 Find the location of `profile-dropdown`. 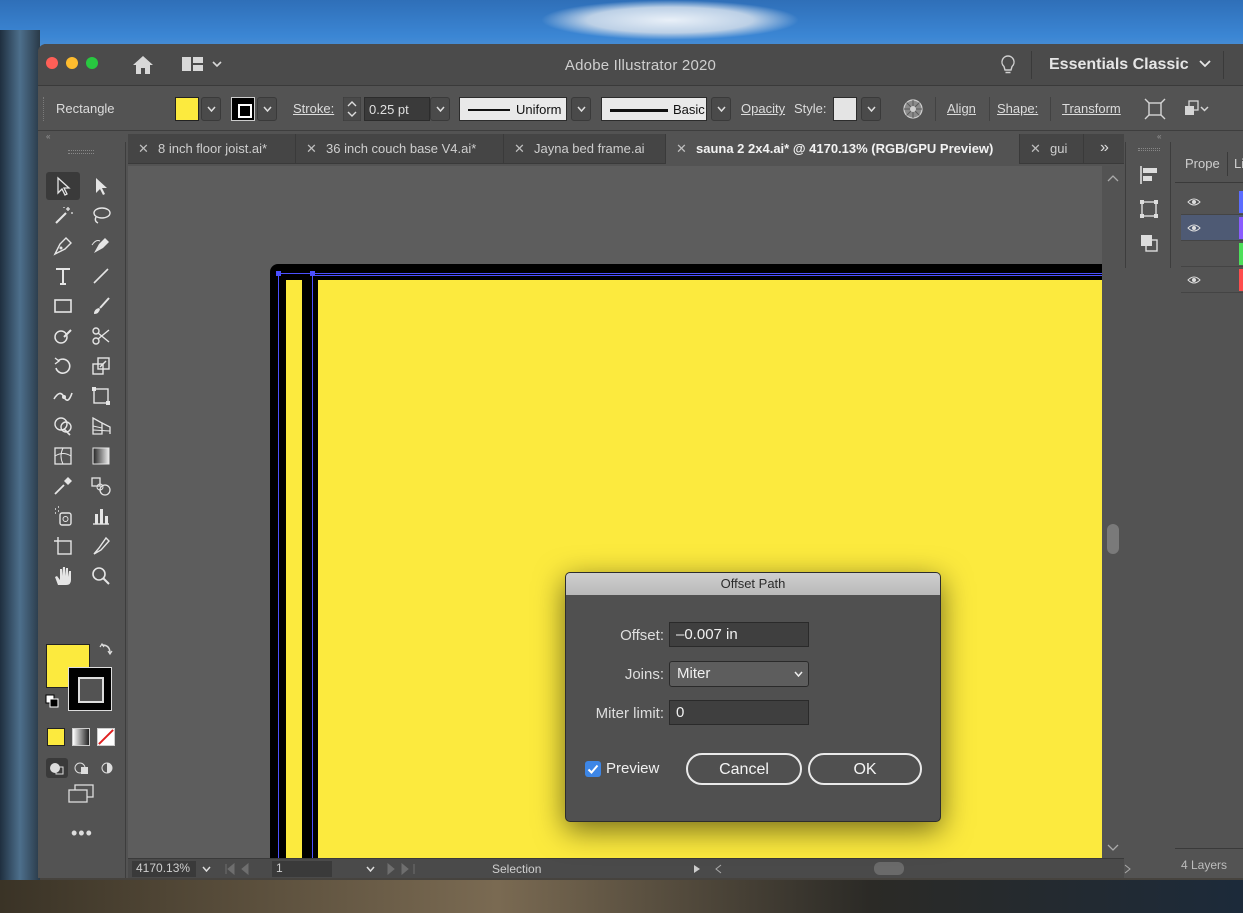

profile-dropdown is located at coordinates (581, 109).